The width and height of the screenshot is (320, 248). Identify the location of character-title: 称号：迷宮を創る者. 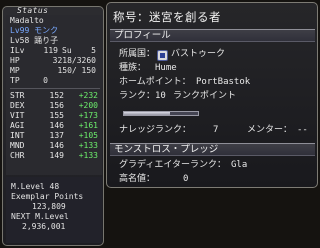
(167, 17).